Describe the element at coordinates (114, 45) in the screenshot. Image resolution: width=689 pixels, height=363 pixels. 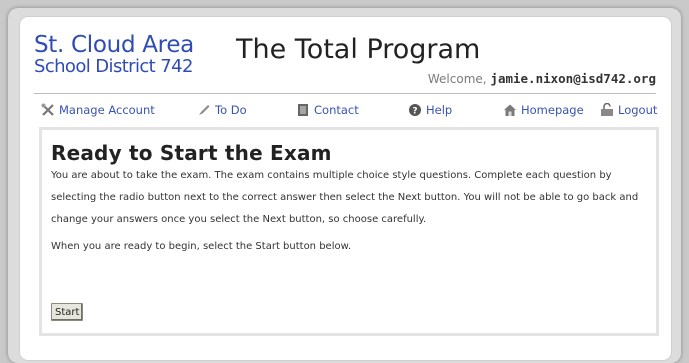
I see `logo-line1: St. Cloud Area` at that location.